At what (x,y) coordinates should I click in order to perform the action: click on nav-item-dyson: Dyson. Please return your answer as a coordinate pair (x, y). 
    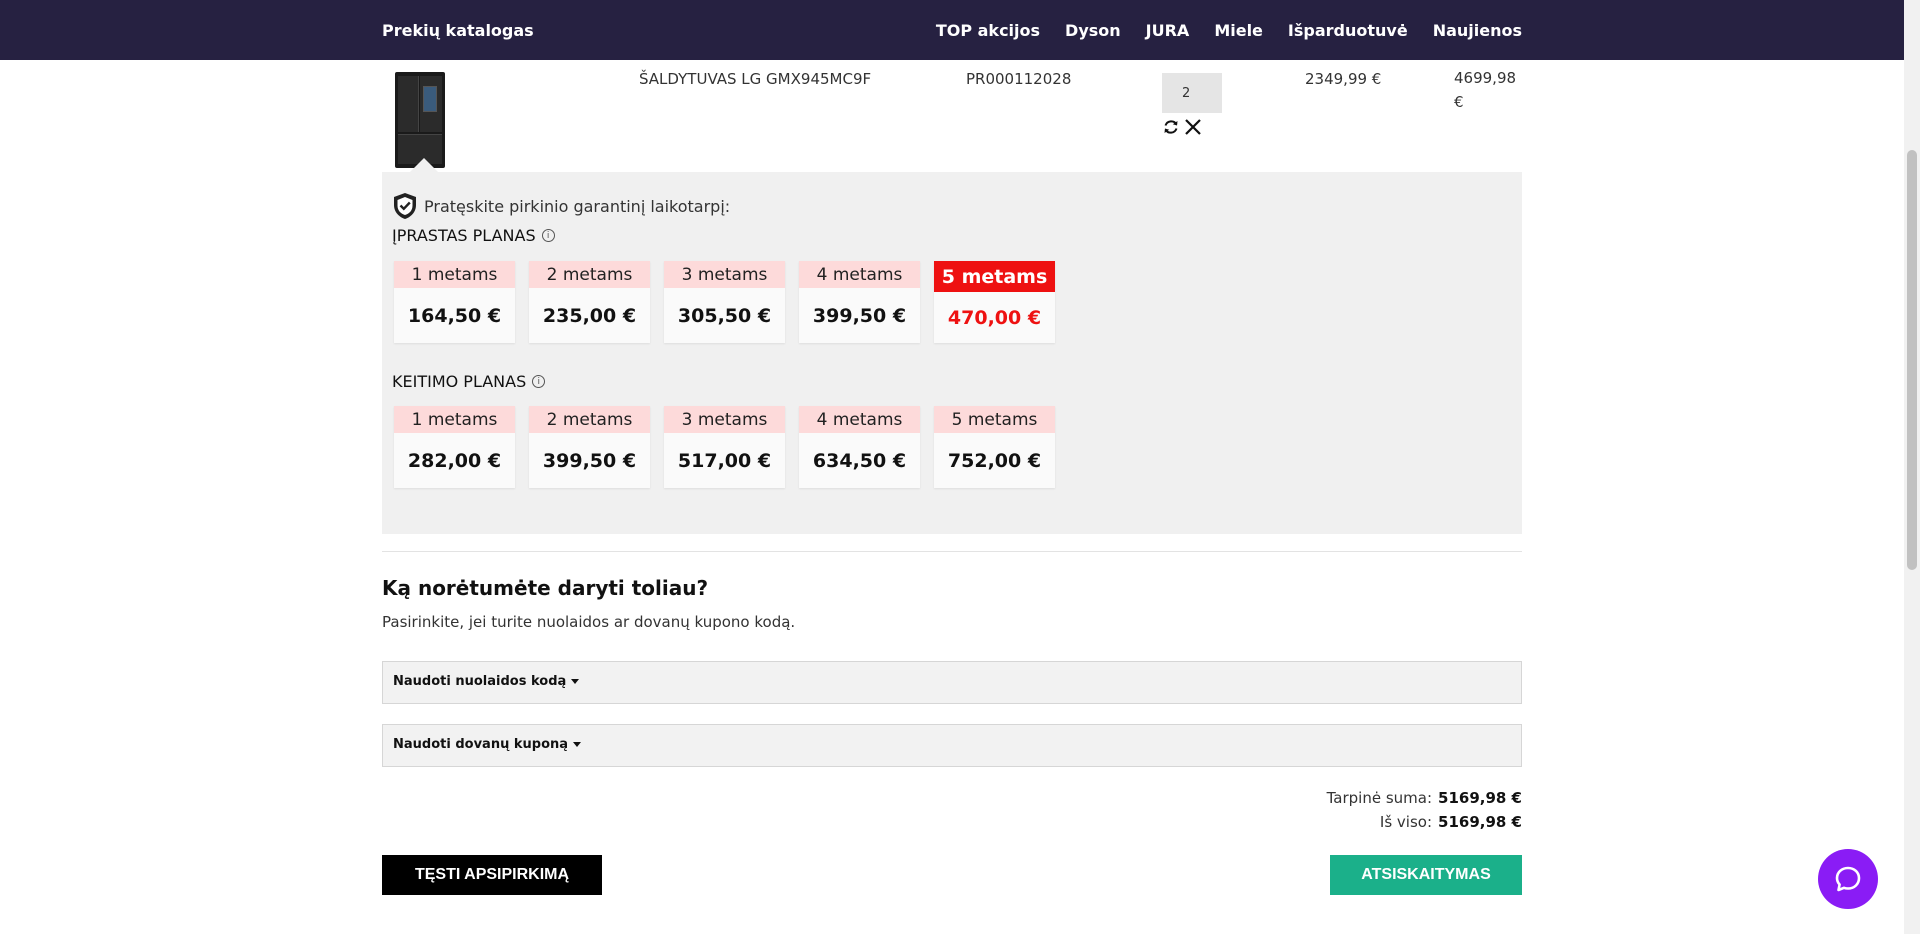
    Looking at the image, I should click on (1093, 30).